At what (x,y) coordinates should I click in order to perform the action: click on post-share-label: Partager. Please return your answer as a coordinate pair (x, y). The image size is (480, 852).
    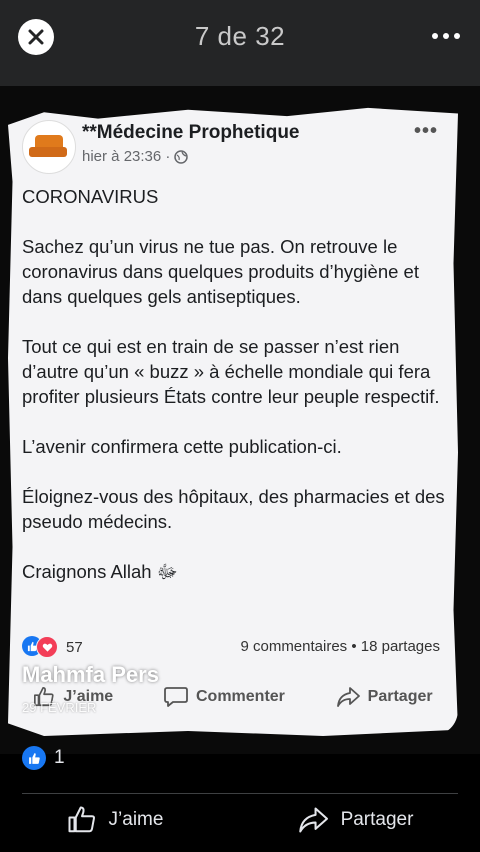
    Looking at the image, I should click on (400, 696).